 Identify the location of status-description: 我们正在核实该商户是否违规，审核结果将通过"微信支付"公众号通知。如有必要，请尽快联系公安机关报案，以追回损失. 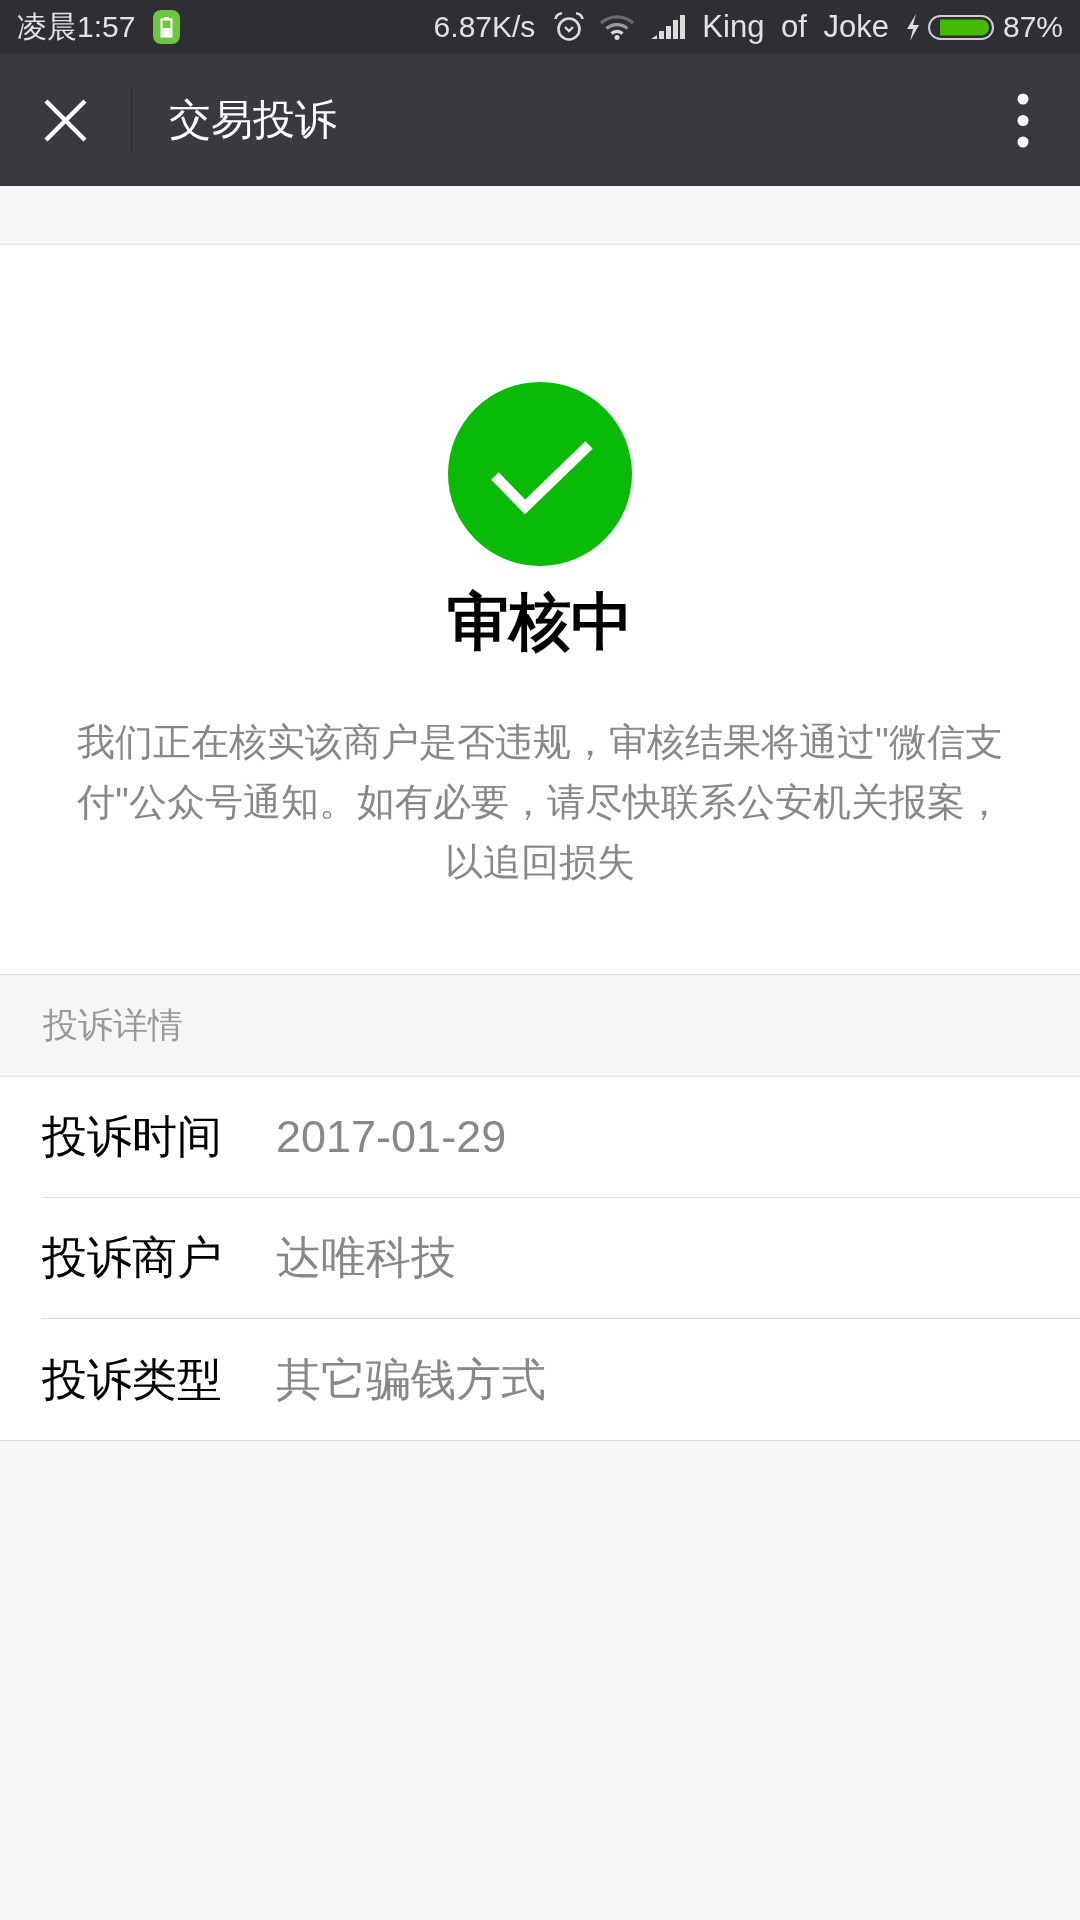
(540, 802).